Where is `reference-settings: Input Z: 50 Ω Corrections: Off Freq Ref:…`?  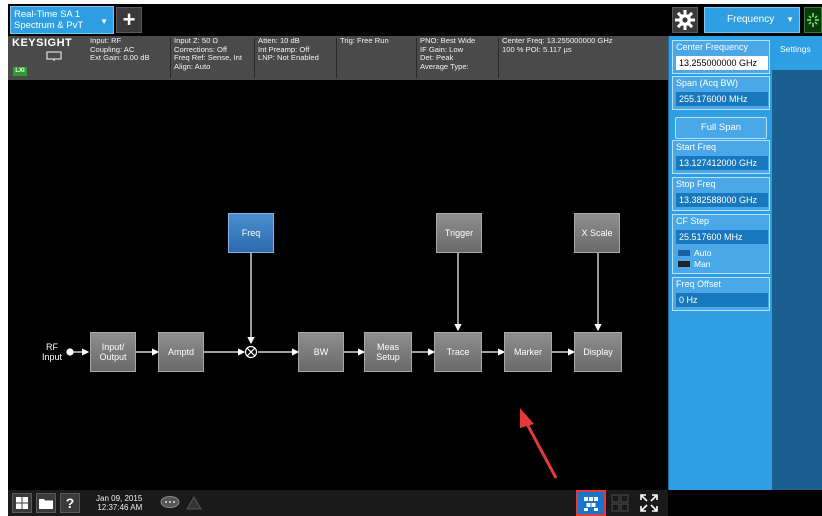 reference-settings: Input Z: 50 Ω Corrections: Off Freq Ref:… is located at coordinates (208, 53).